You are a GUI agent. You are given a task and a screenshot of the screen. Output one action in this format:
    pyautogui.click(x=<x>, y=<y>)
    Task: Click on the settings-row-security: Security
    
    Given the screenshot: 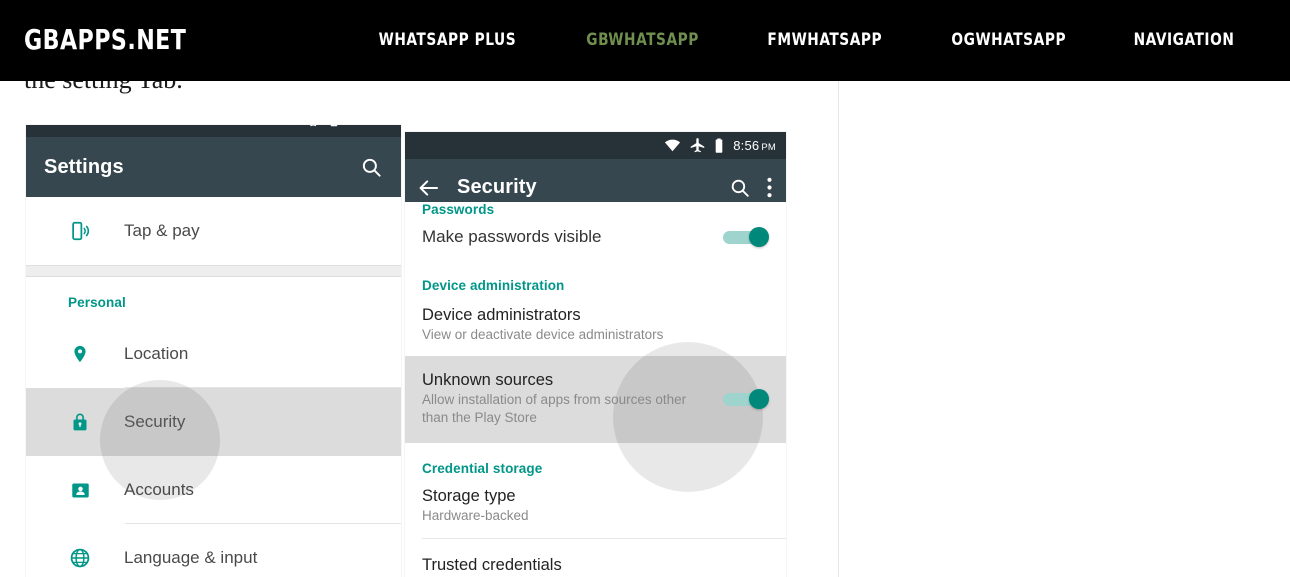 What is the action you would take?
    pyautogui.click(x=213, y=440)
    